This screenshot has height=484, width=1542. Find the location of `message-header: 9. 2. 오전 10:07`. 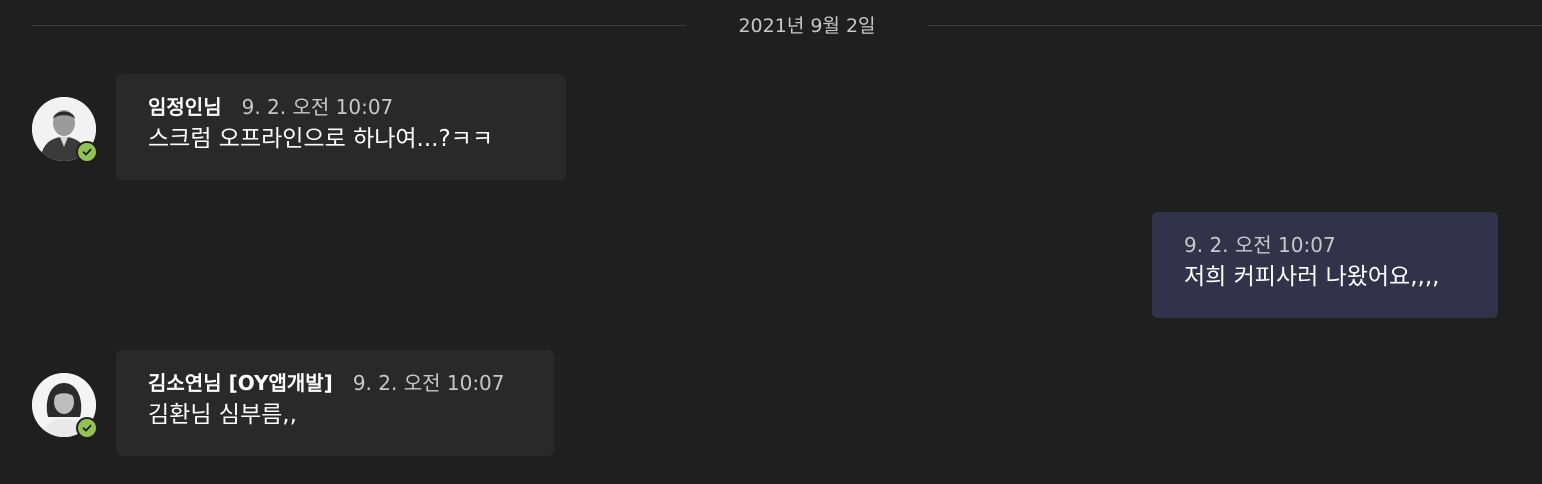

message-header: 9. 2. 오전 10:07 is located at coordinates (1325, 245).